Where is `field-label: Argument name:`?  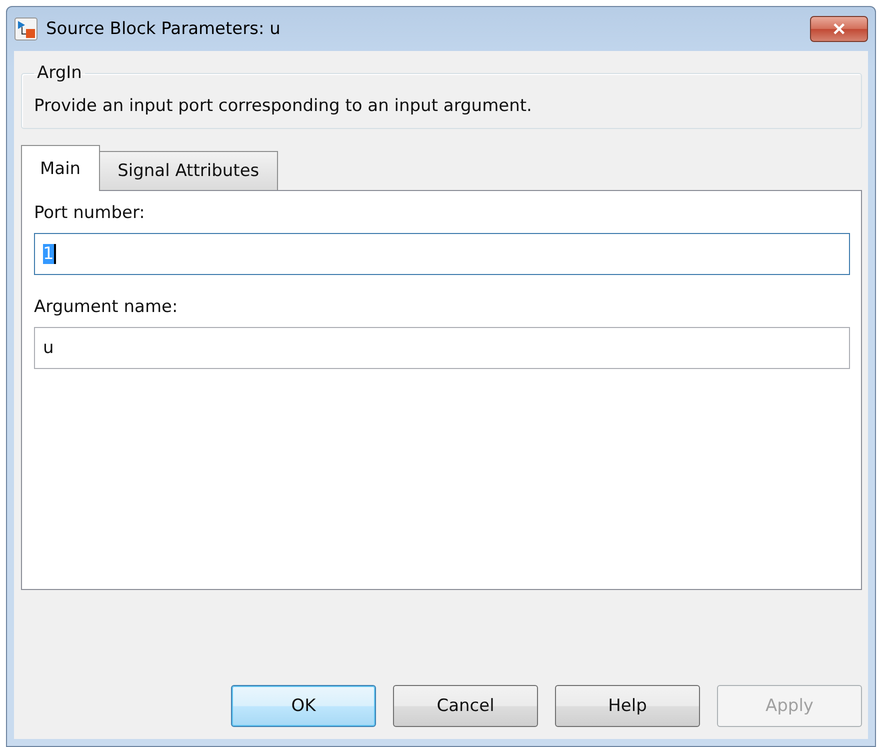
field-label: Argument name: is located at coordinates (106, 307).